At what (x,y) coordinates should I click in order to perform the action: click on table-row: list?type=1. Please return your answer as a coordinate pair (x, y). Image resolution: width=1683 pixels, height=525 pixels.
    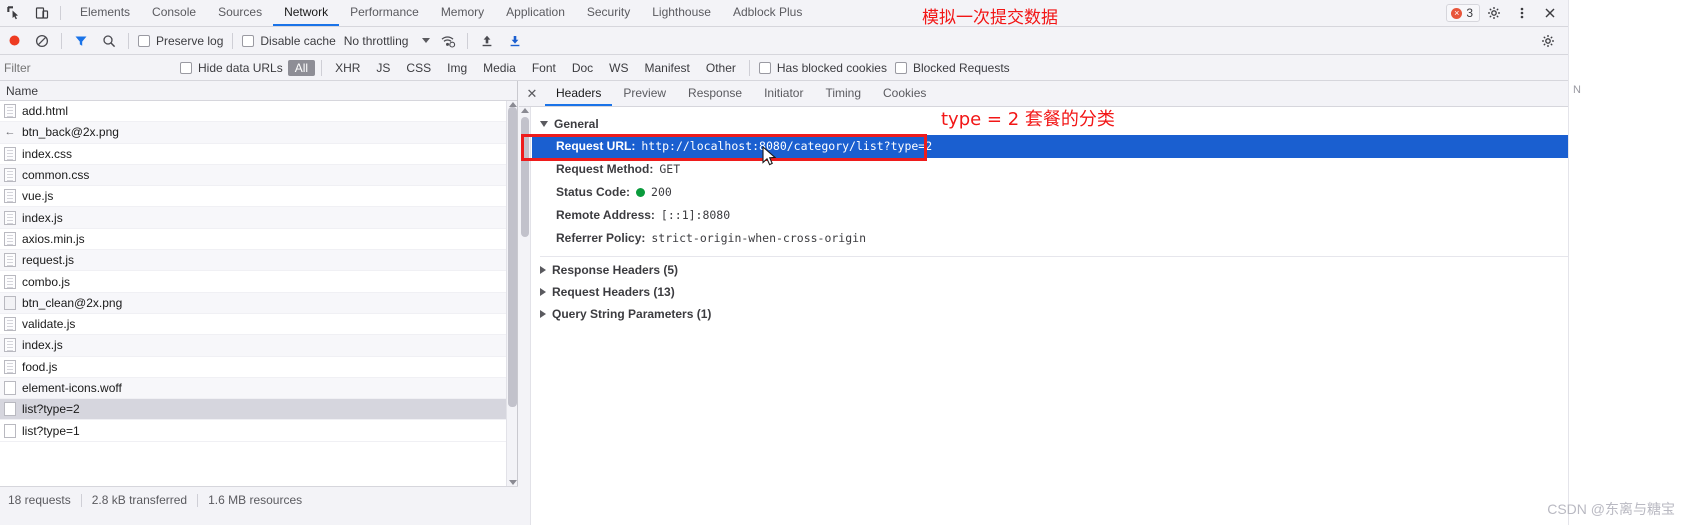
    Looking at the image, I should click on (258, 431).